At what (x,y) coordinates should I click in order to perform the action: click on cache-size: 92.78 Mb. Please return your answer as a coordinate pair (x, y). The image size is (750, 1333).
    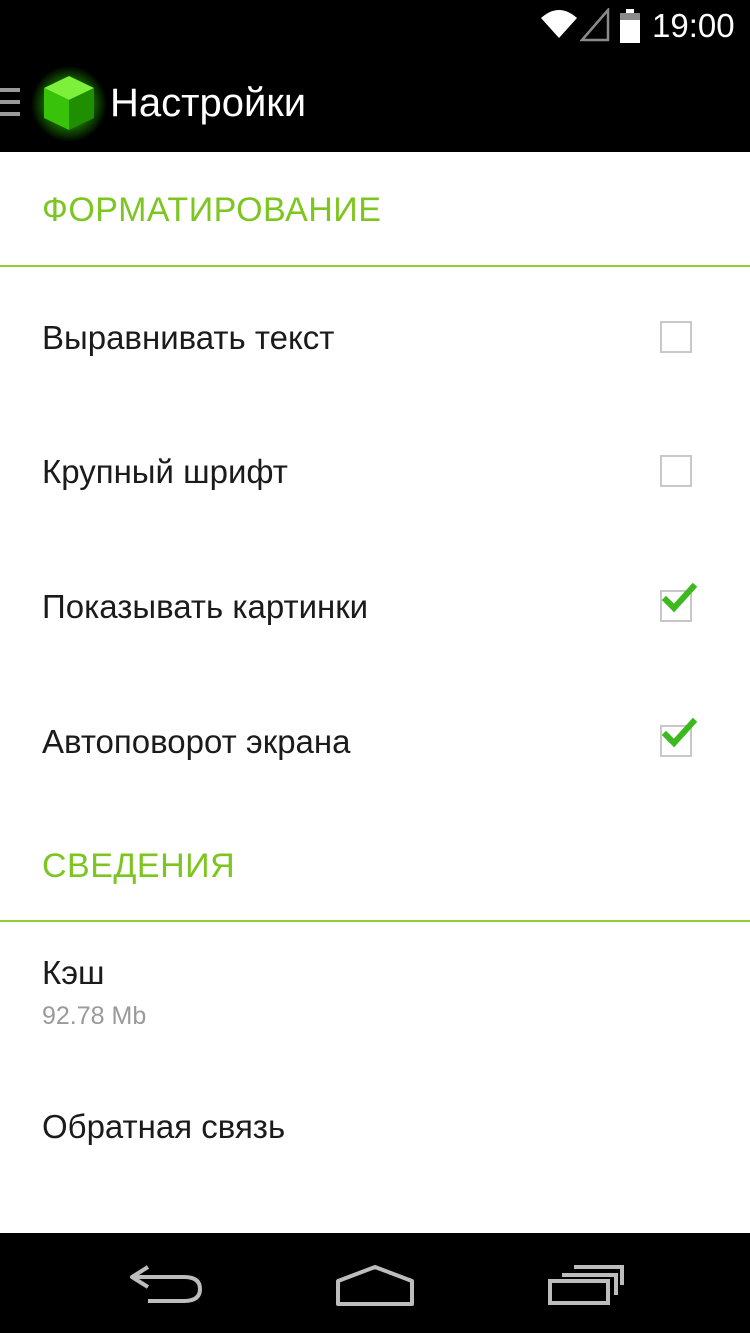
    Looking at the image, I should click on (94, 1016).